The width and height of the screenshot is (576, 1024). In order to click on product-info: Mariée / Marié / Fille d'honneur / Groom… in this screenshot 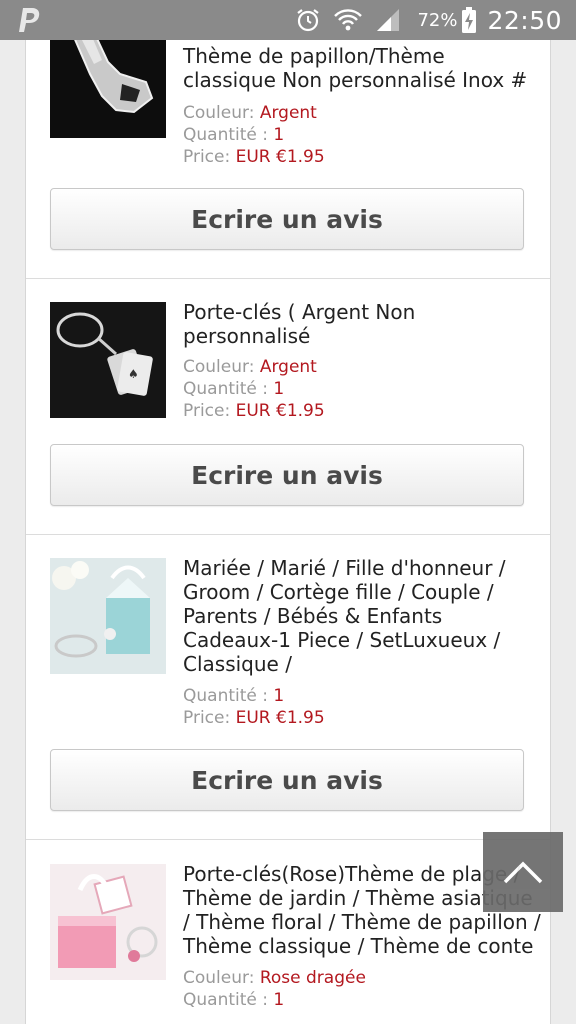, I will do `click(363, 642)`.